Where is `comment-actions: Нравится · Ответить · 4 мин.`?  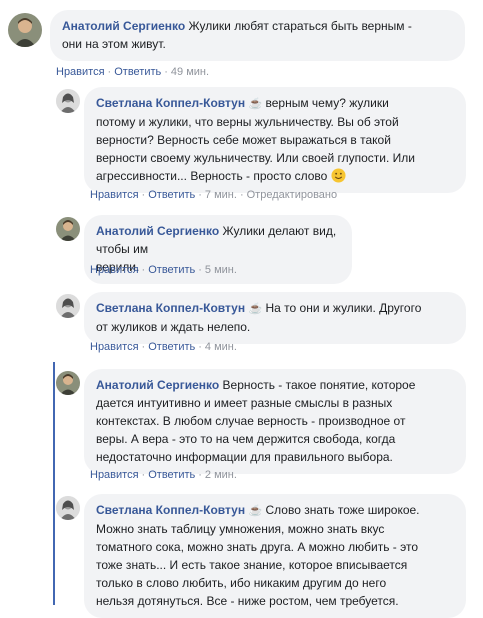 comment-actions: Нравится · Ответить · 4 мин. is located at coordinates (163, 347).